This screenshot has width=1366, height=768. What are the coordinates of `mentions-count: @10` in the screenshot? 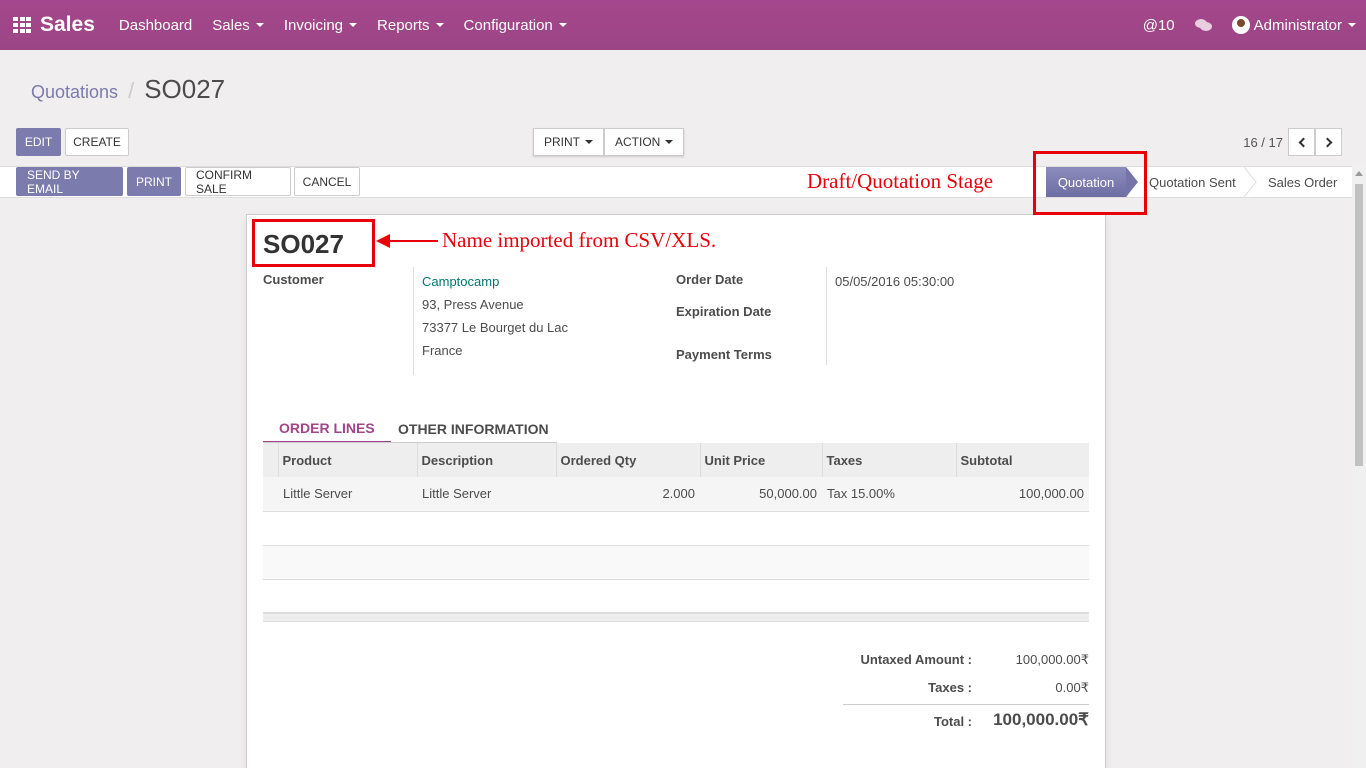 It's located at (1158, 25).